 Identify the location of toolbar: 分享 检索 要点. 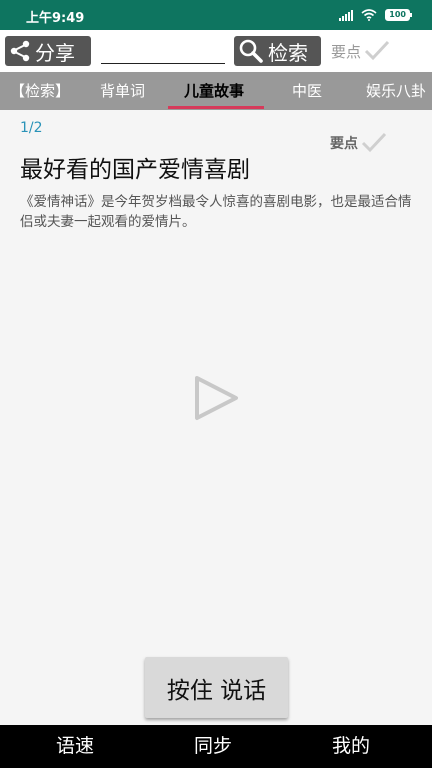
(216, 51).